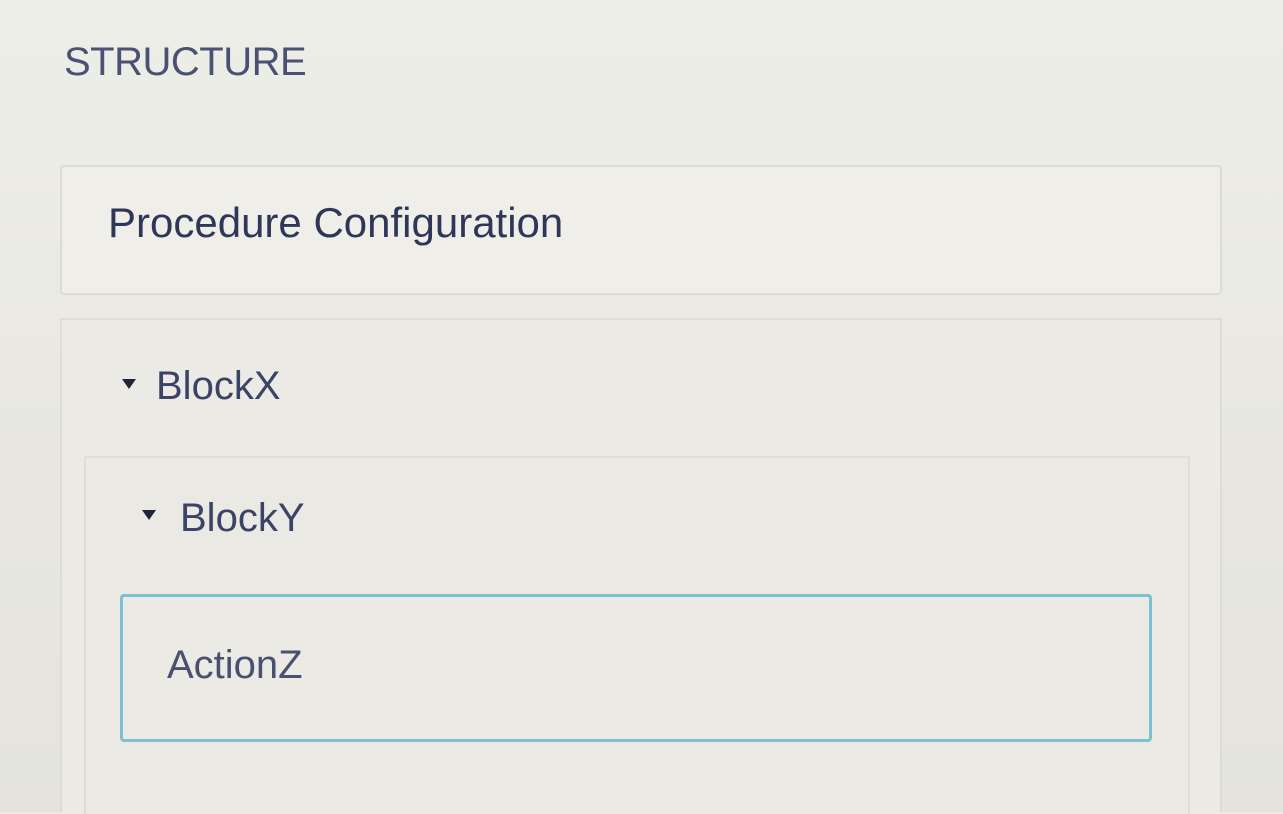  I want to click on procedure-configuration-item: Procedure Configuration, so click(641, 230).